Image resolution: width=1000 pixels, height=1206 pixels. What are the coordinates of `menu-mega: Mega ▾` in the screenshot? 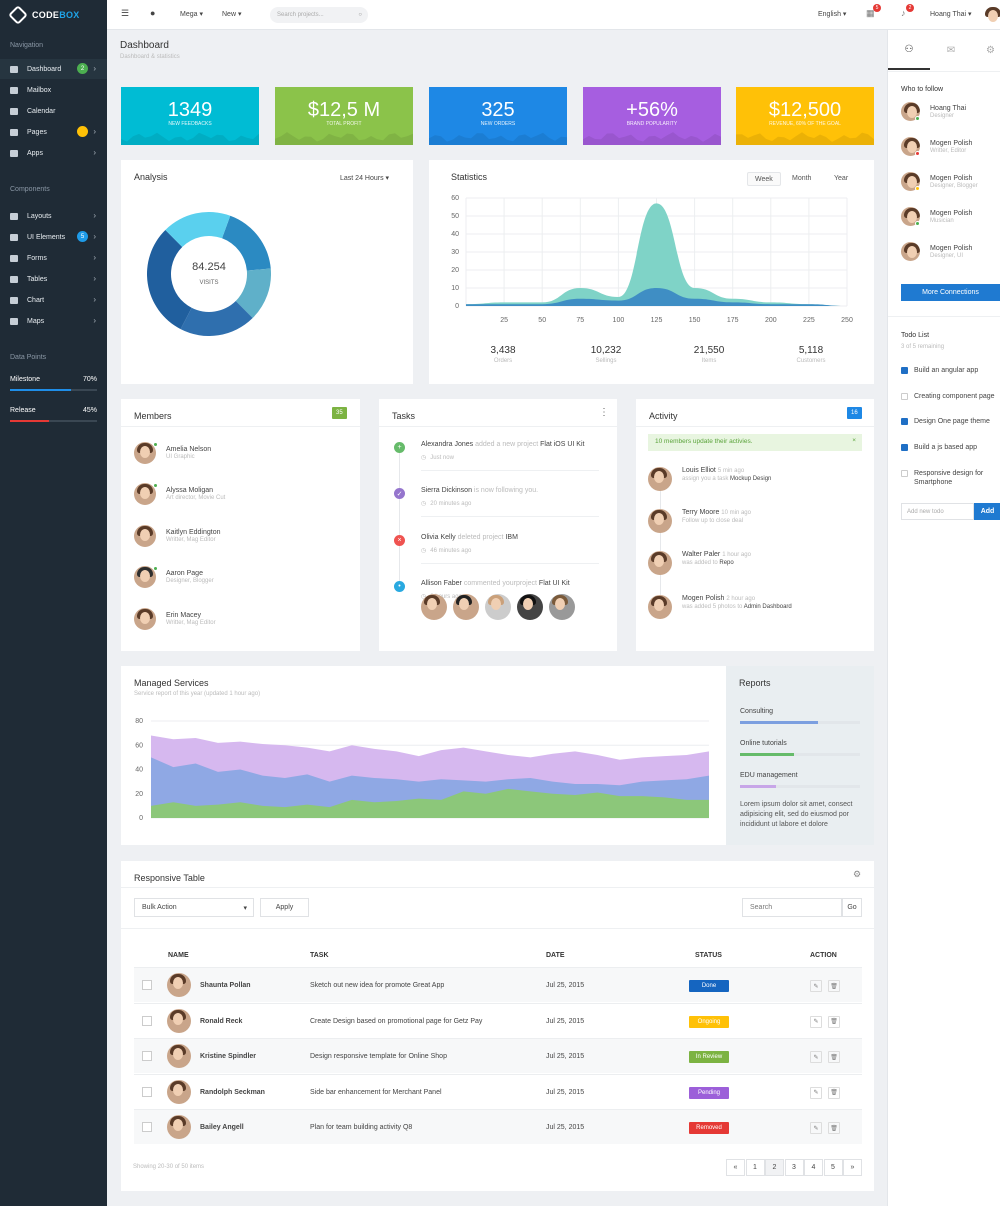 It's located at (191, 14).